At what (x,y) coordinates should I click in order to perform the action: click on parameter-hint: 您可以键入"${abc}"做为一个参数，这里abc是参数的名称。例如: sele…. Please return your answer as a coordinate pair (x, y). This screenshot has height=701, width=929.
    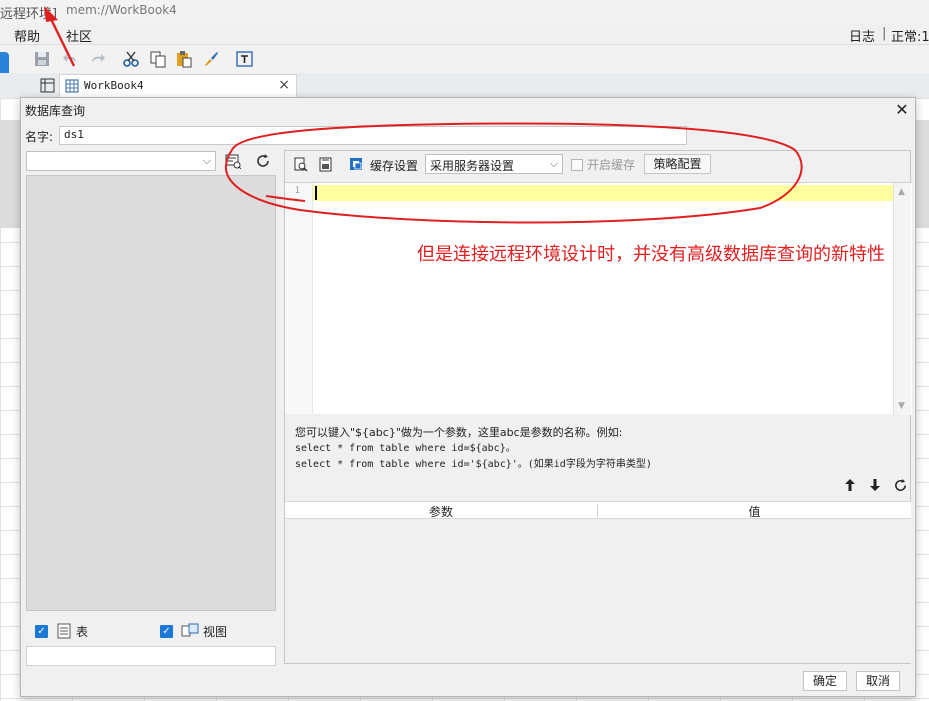
    Looking at the image, I should click on (473, 448).